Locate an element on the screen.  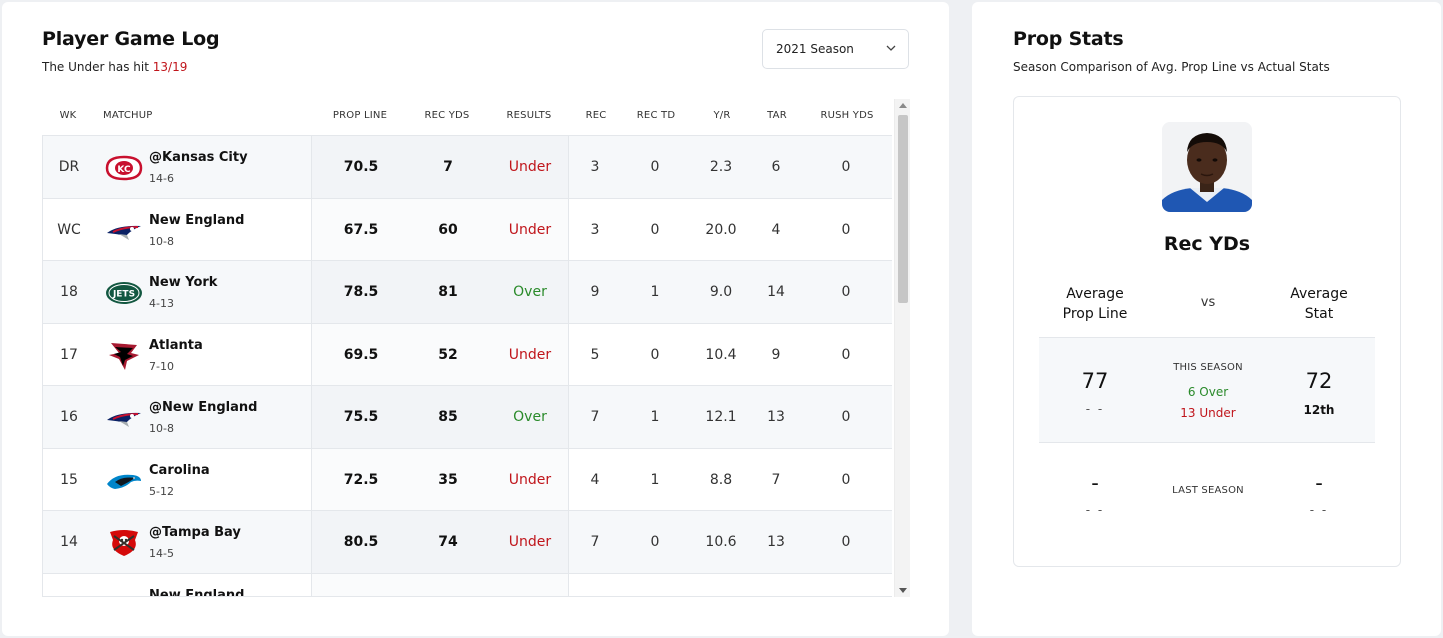
col-results: RESULTS is located at coordinates (529, 115).